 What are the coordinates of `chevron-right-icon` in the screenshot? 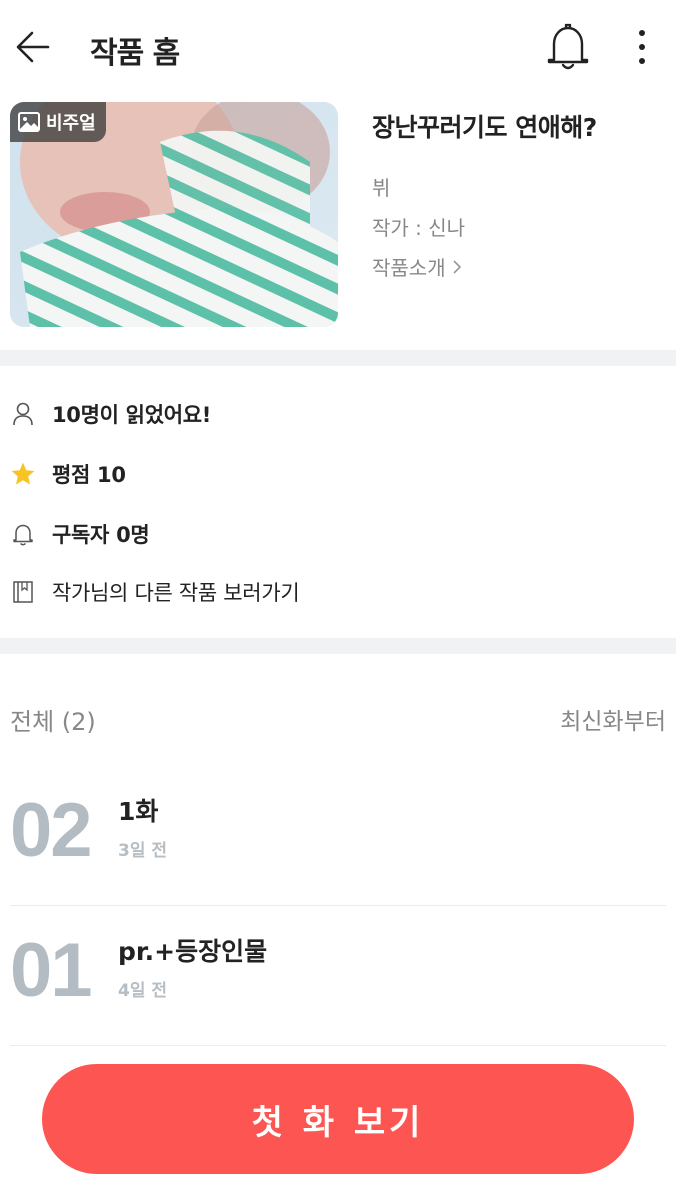 It's located at (457, 266).